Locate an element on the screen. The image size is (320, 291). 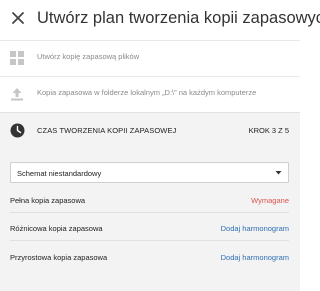
grid-icon is located at coordinates (17, 58).